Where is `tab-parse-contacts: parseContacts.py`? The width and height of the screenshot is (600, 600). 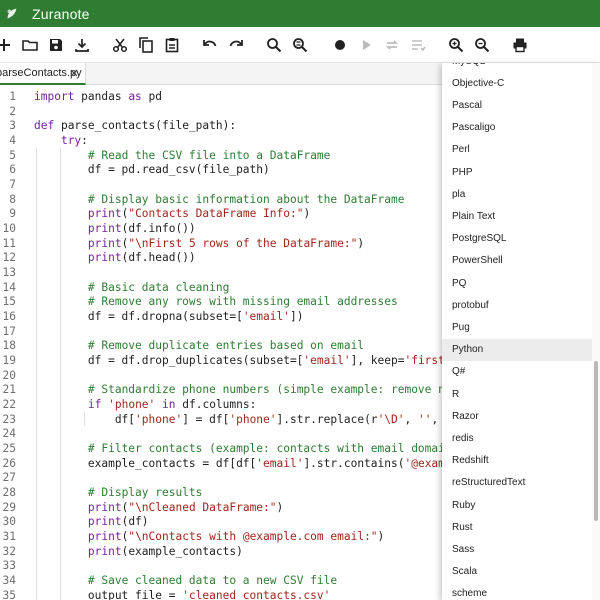 tab-parse-contacts: parseContacts.py is located at coordinates (43, 74).